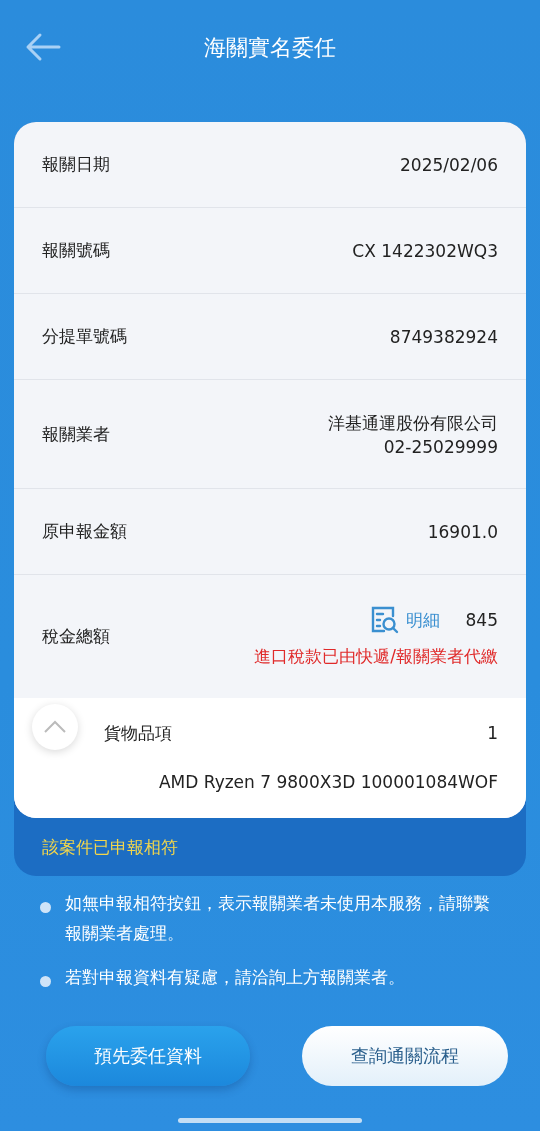  Describe the element at coordinates (376, 656) in the screenshot. I see `tax-note: 進口稅款已由快遞/報關業者代繳` at that location.